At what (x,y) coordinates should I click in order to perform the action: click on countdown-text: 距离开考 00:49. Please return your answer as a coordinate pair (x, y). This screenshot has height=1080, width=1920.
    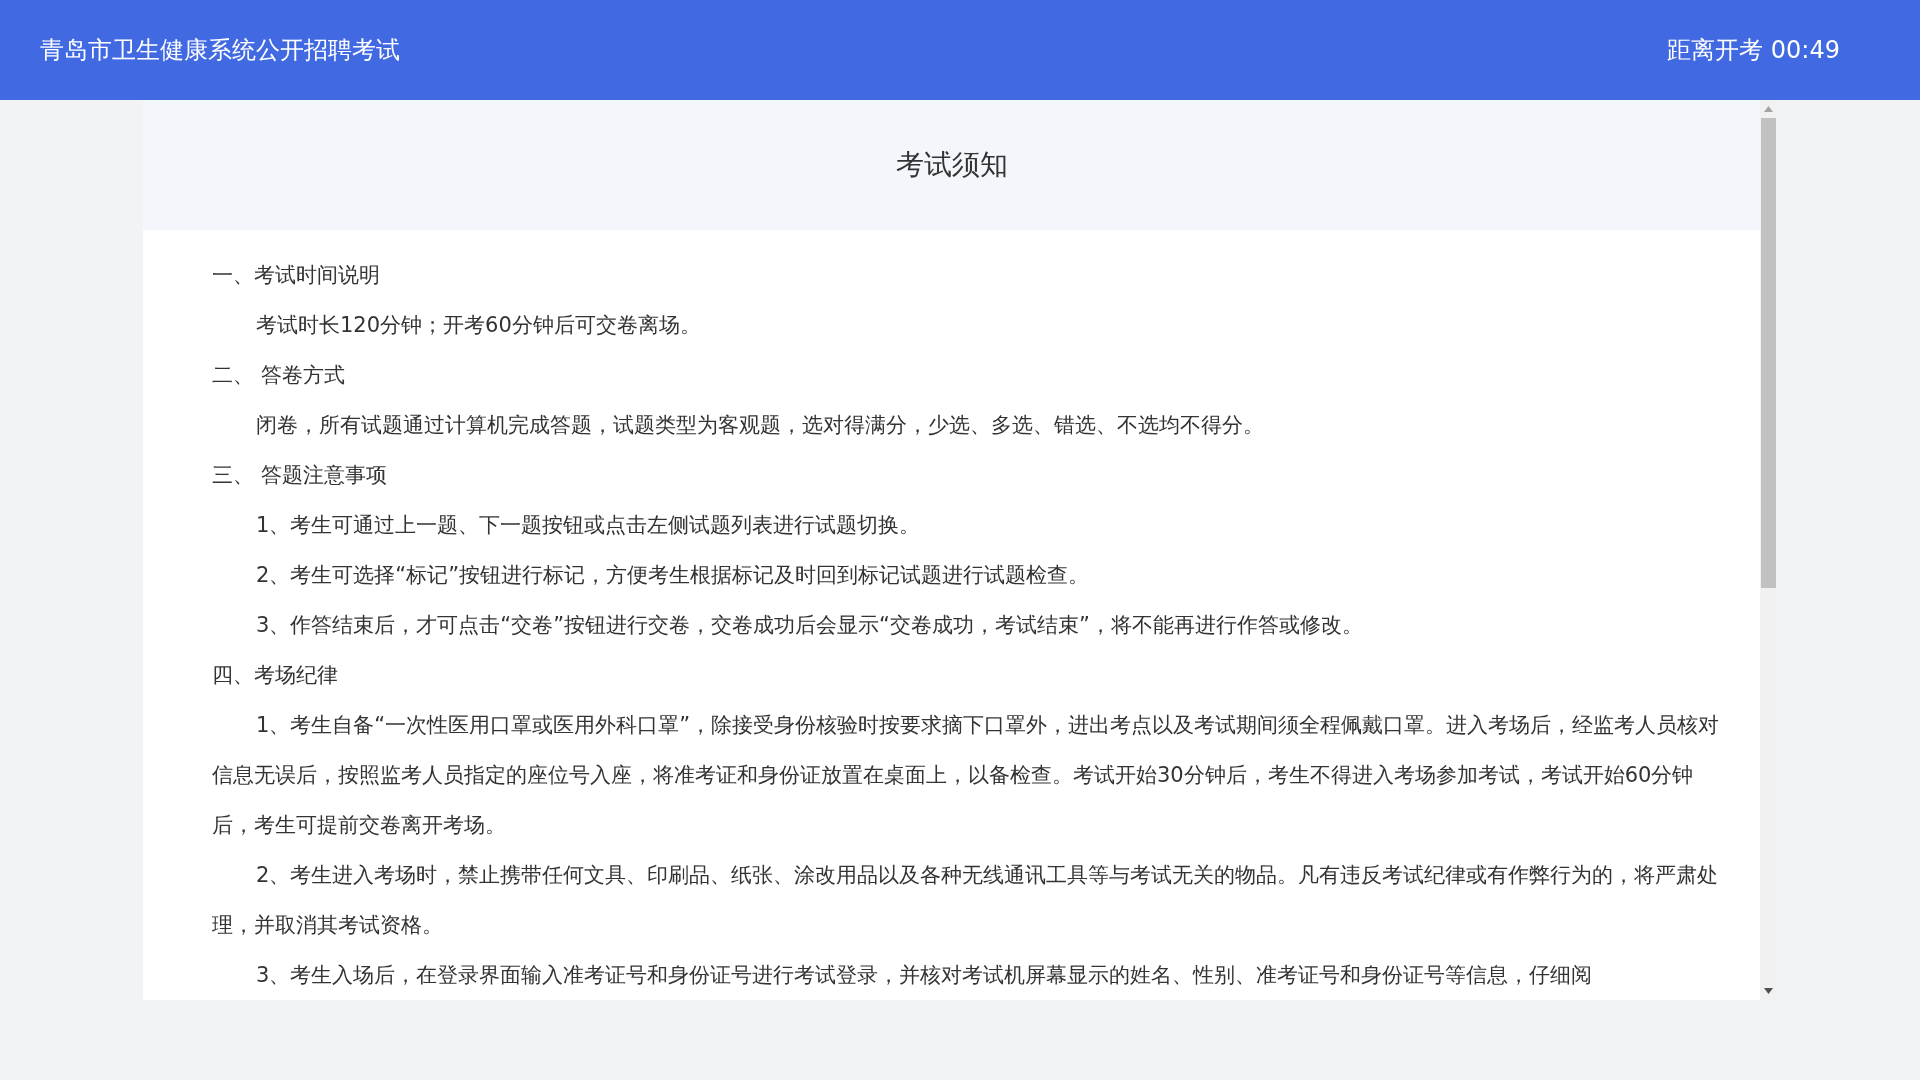
    Looking at the image, I should click on (1753, 50).